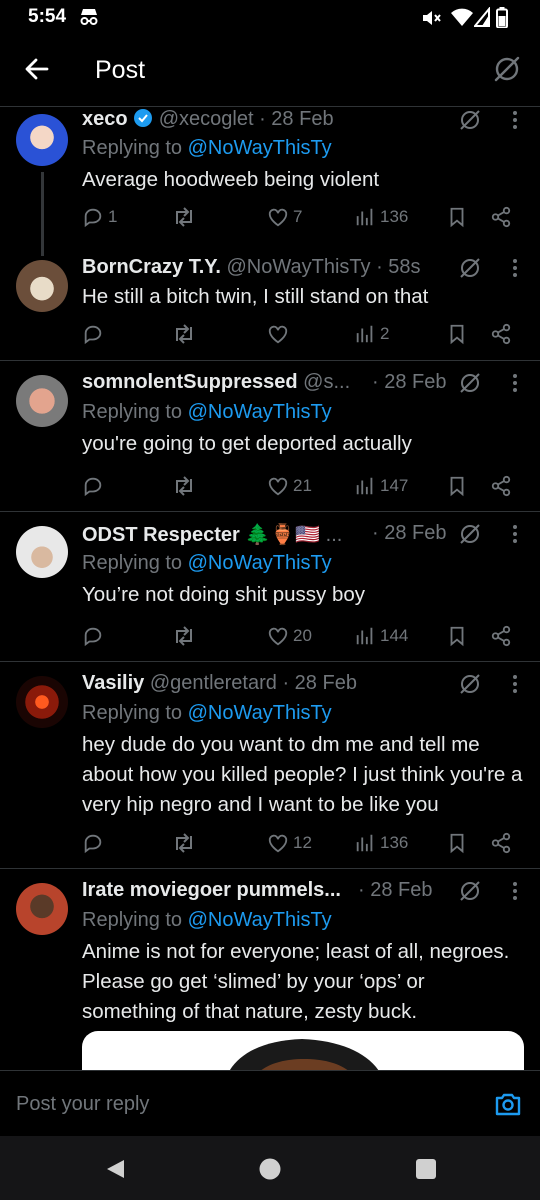 Image resolution: width=540 pixels, height=1200 pixels. What do you see at coordinates (481, 19) in the screenshot?
I see `signal-icon` at bounding box center [481, 19].